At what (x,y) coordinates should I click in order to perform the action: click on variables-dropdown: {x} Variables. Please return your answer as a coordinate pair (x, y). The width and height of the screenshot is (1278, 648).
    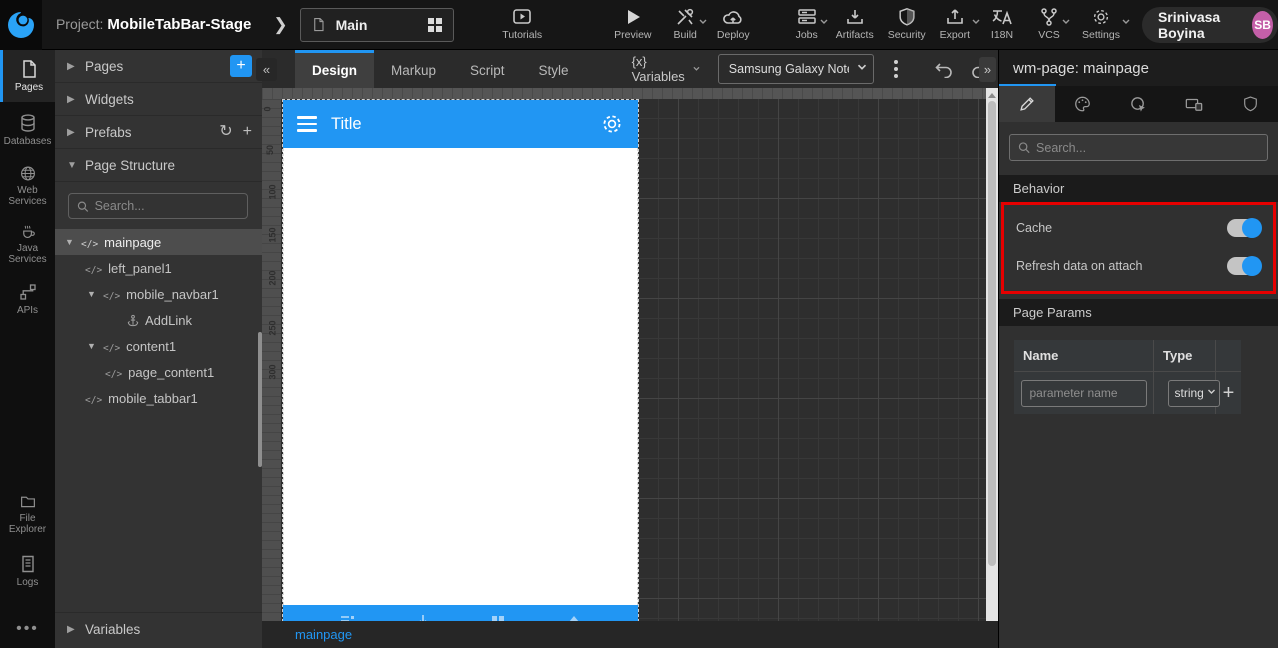
    Looking at the image, I should click on (666, 69).